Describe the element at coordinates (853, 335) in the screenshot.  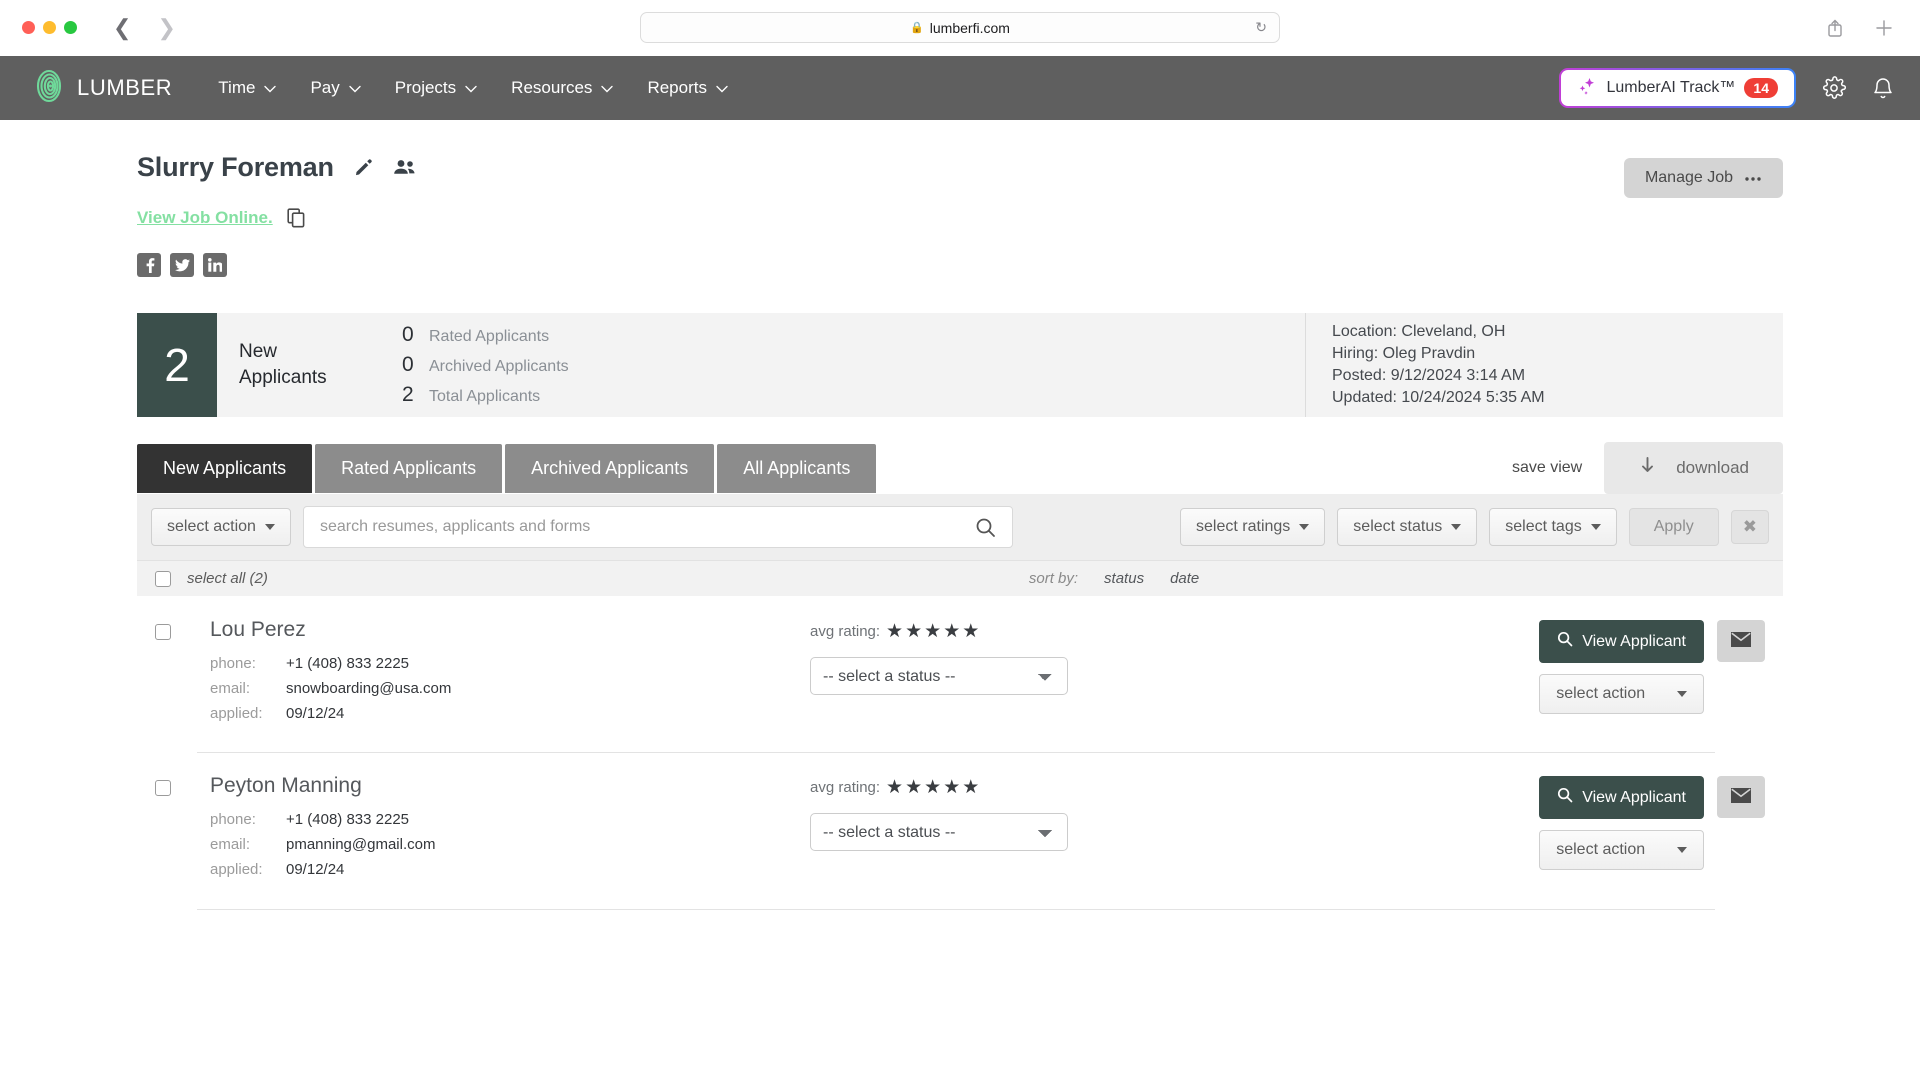
I see `count-row-rated: 0 Rated Applicants` at that location.